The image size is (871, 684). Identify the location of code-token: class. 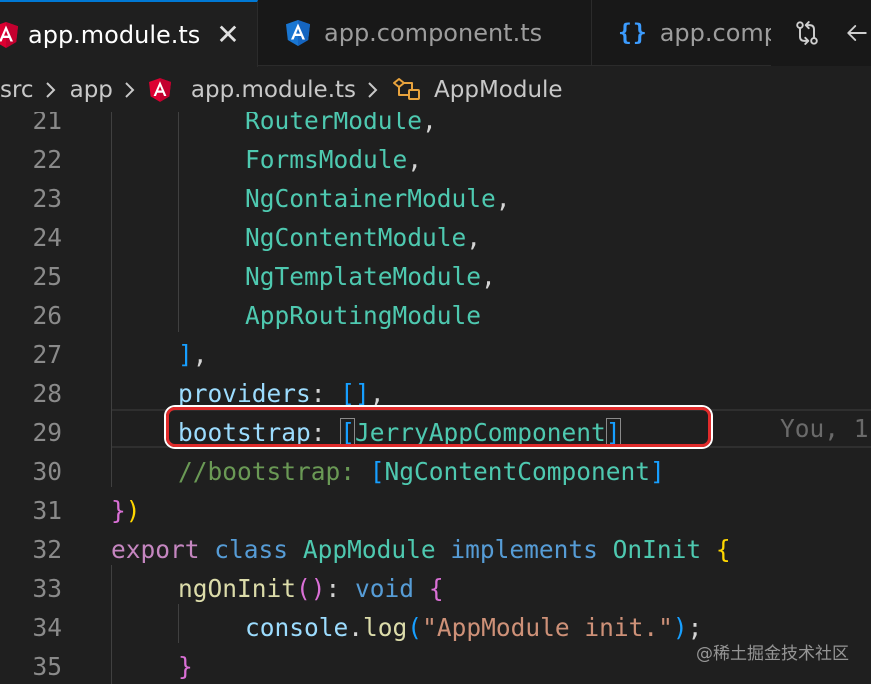
(251, 549).